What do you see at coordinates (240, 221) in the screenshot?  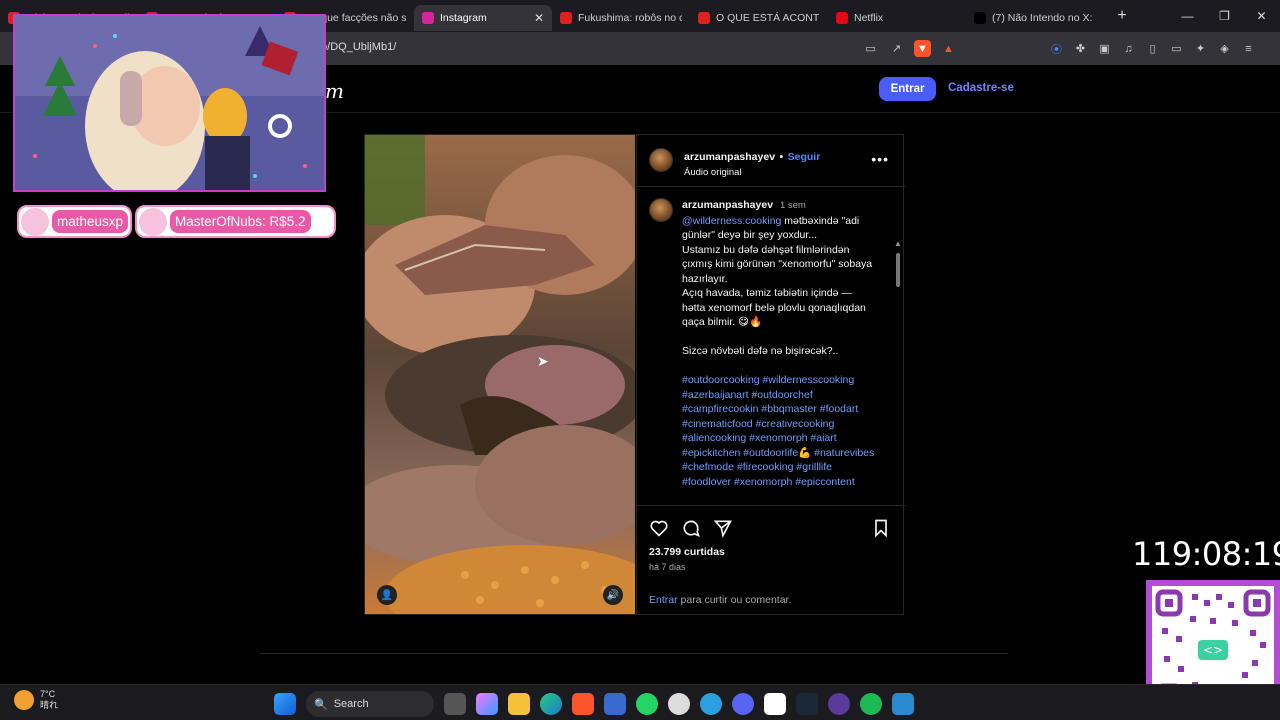 I see `donation-text: MasterOfNubs: R$5.2` at bounding box center [240, 221].